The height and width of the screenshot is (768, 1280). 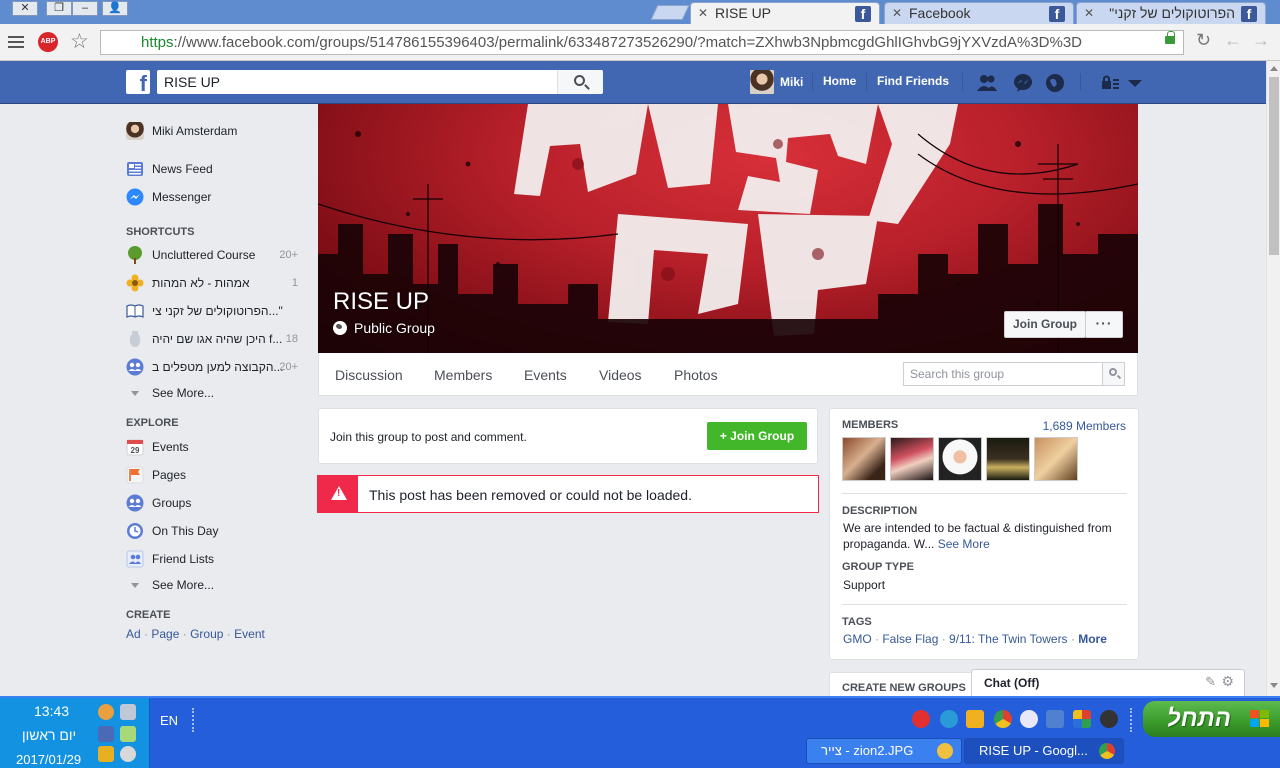 What do you see at coordinates (1210, 682) in the screenshot?
I see `compose-icon: ✎` at bounding box center [1210, 682].